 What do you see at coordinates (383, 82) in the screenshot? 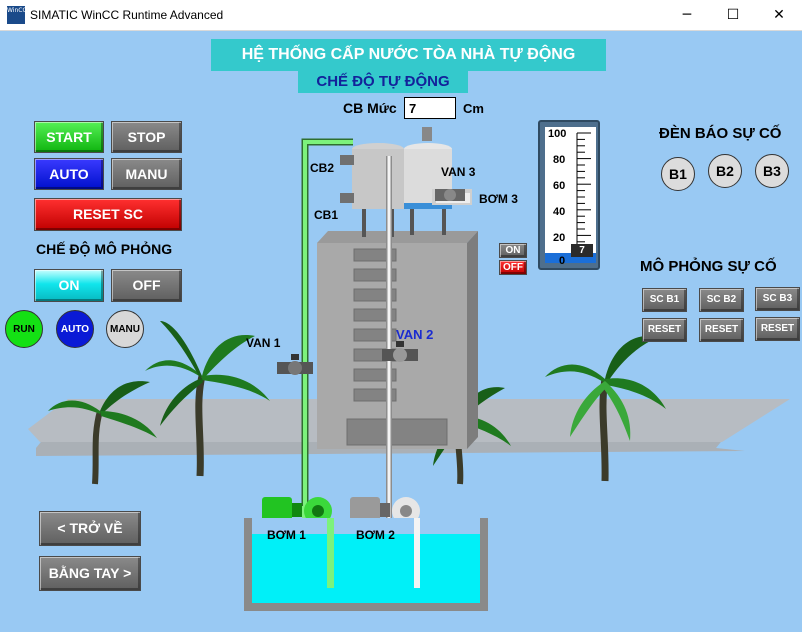
I see `mode-title: CHẾ ĐỘ TỰ ĐỘNG` at bounding box center [383, 82].